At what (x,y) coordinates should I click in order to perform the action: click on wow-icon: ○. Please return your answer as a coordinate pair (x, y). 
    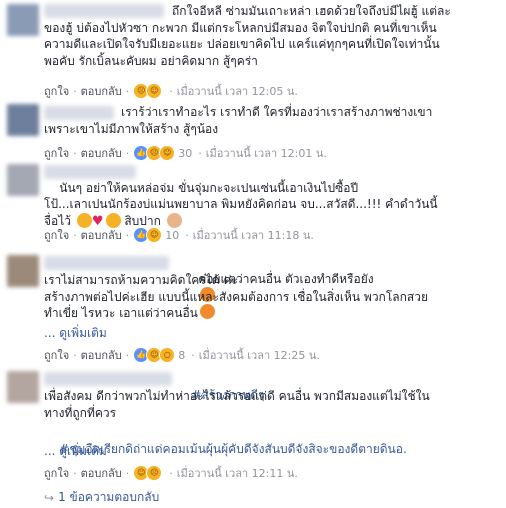
    Looking at the image, I should click on (167, 355).